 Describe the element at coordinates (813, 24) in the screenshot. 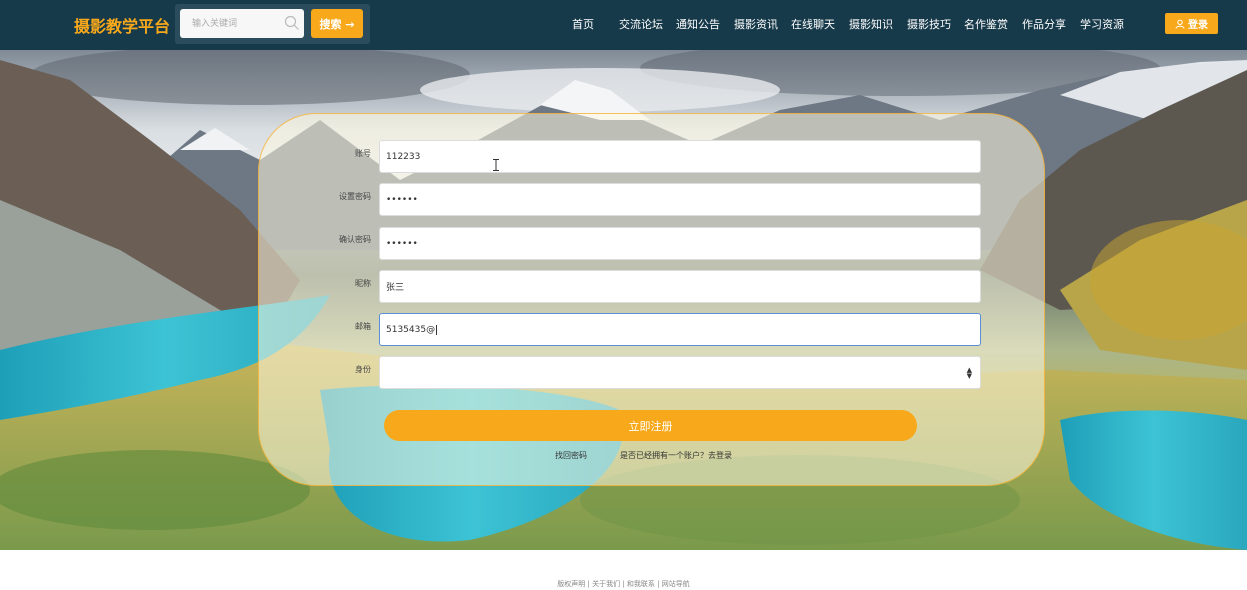

I see `nav-item-chat: 在线聊天` at that location.